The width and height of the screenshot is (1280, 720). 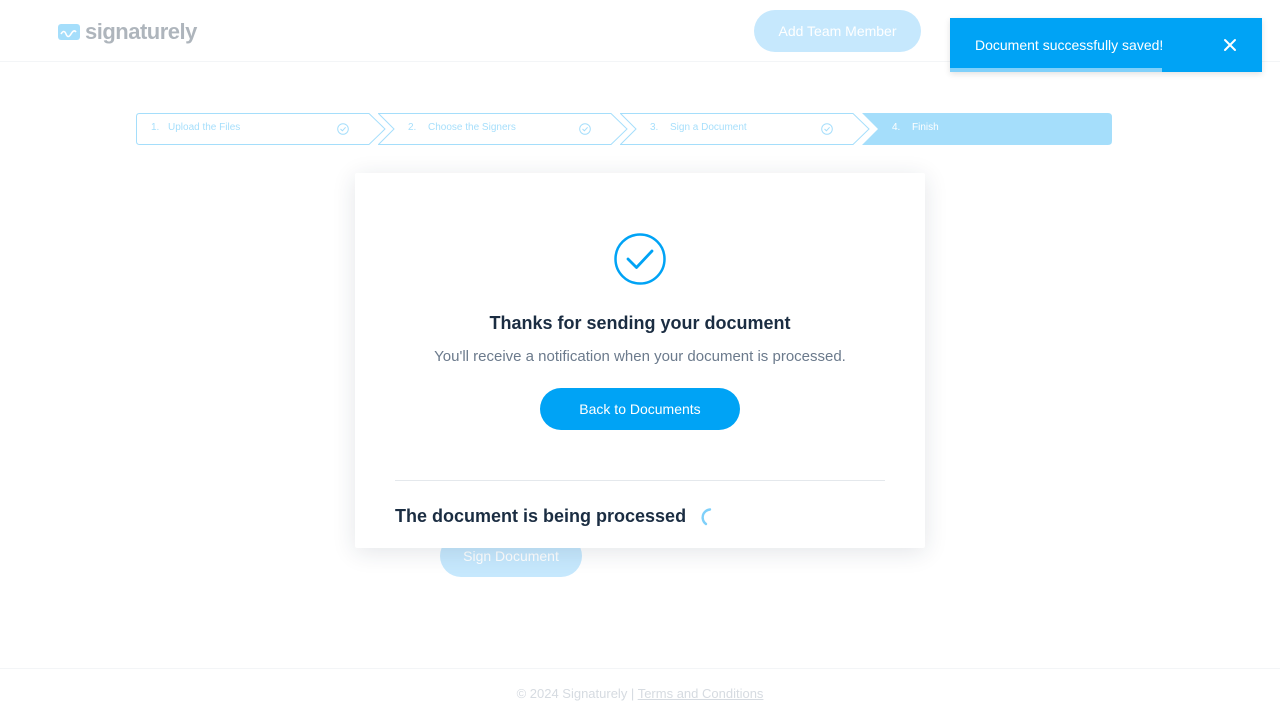 I want to click on step-choose-signers: 2. Choose the Signers, so click(x=503, y=129).